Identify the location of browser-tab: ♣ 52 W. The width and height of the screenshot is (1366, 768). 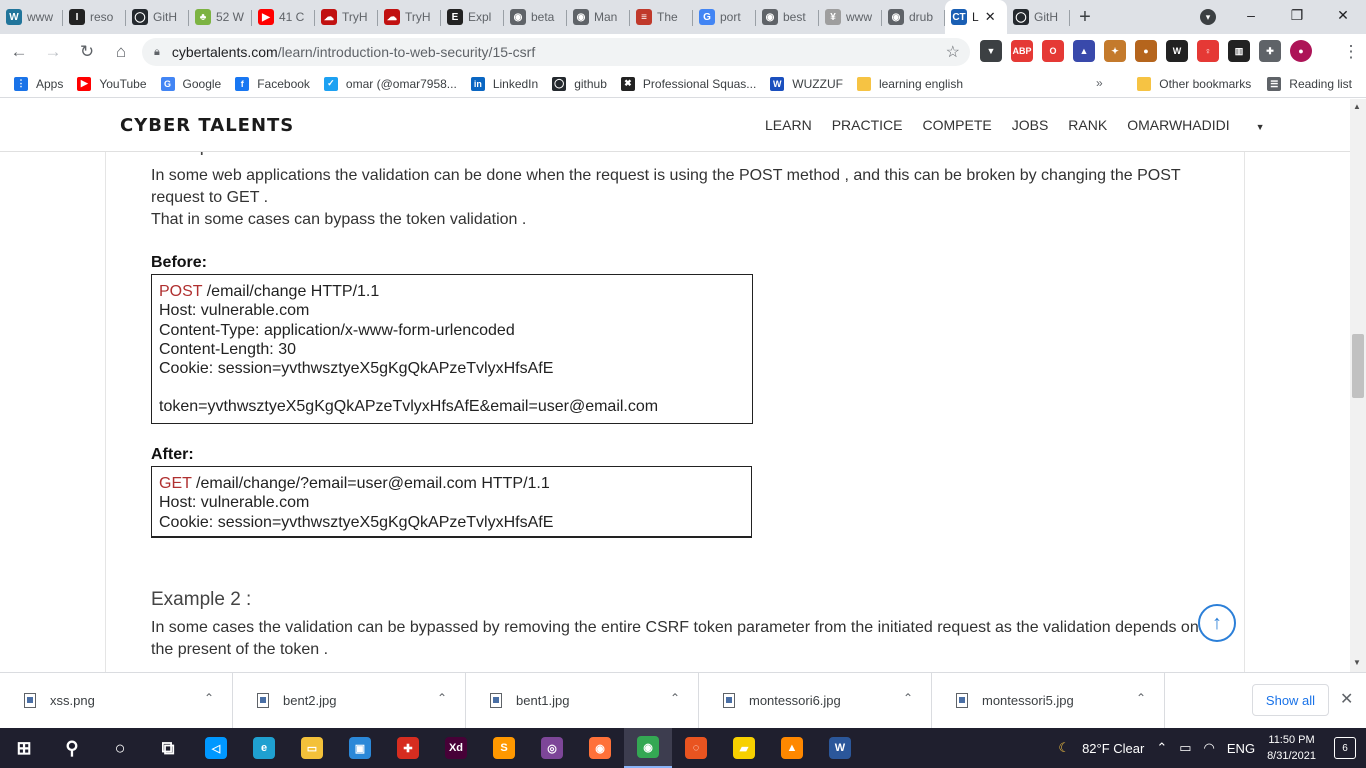
(220, 17).